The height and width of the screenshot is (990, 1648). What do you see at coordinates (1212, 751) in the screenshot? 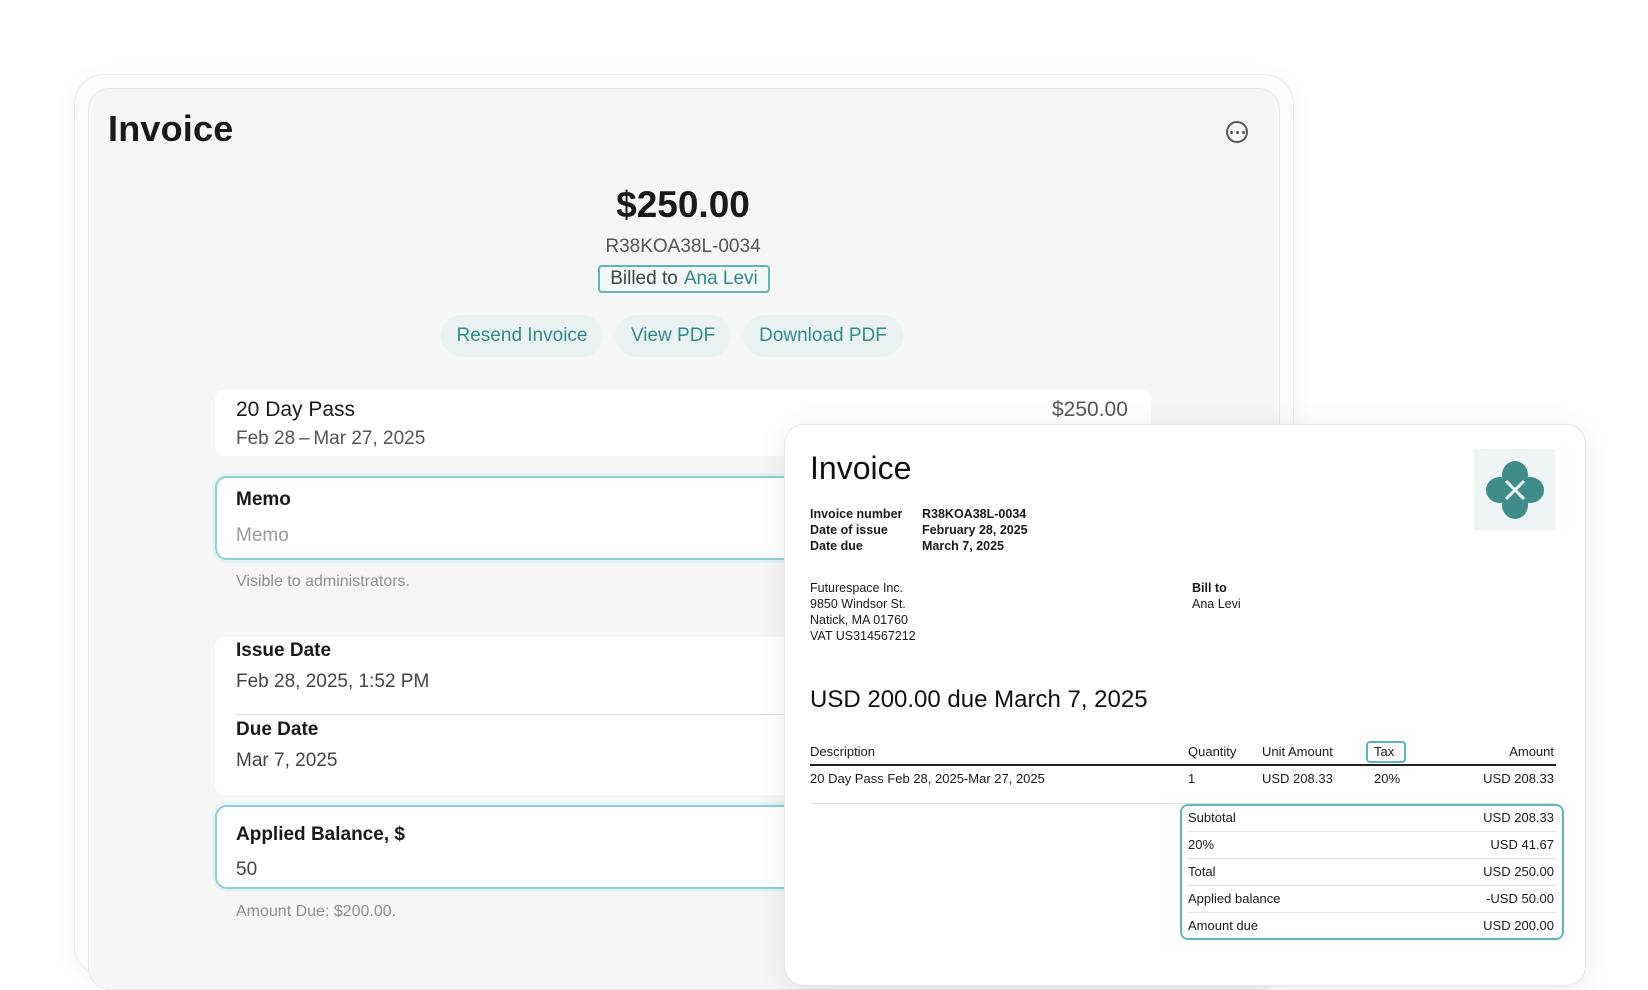
I see `th-quantity: Quantity` at bounding box center [1212, 751].